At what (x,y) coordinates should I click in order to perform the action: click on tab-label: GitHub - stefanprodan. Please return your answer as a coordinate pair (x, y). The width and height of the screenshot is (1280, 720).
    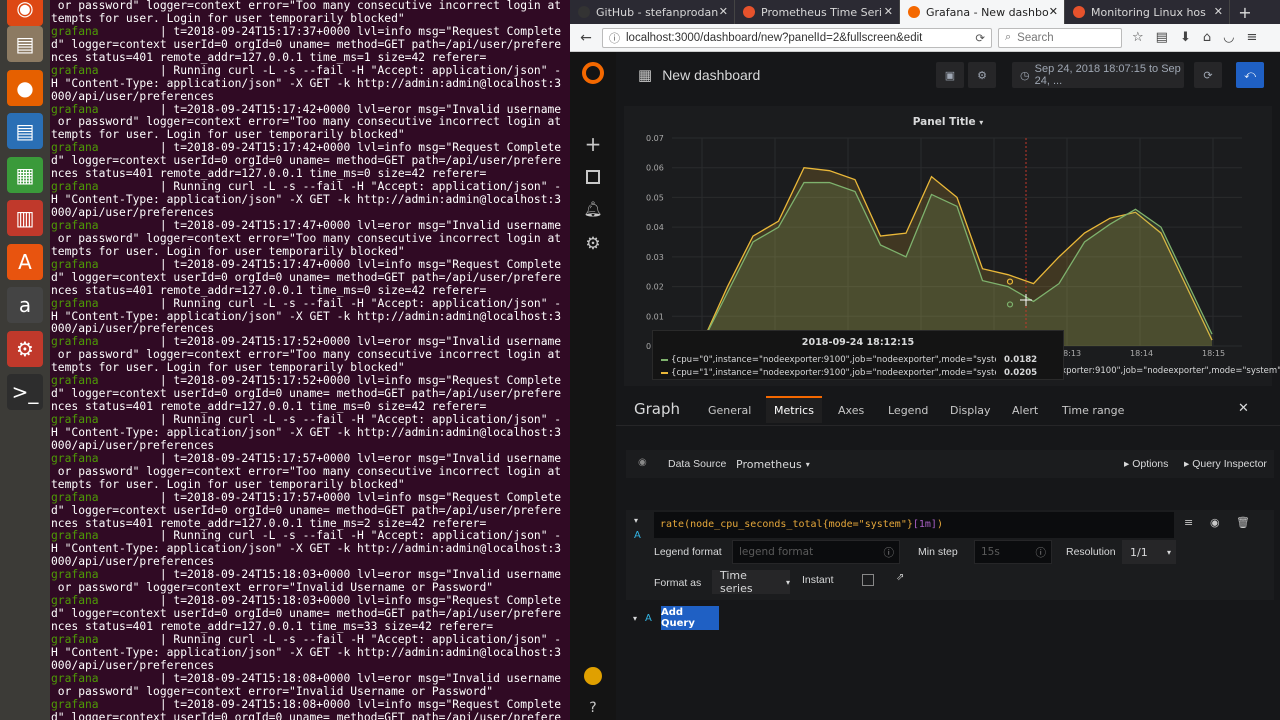
    Looking at the image, I should click on (657, 12).